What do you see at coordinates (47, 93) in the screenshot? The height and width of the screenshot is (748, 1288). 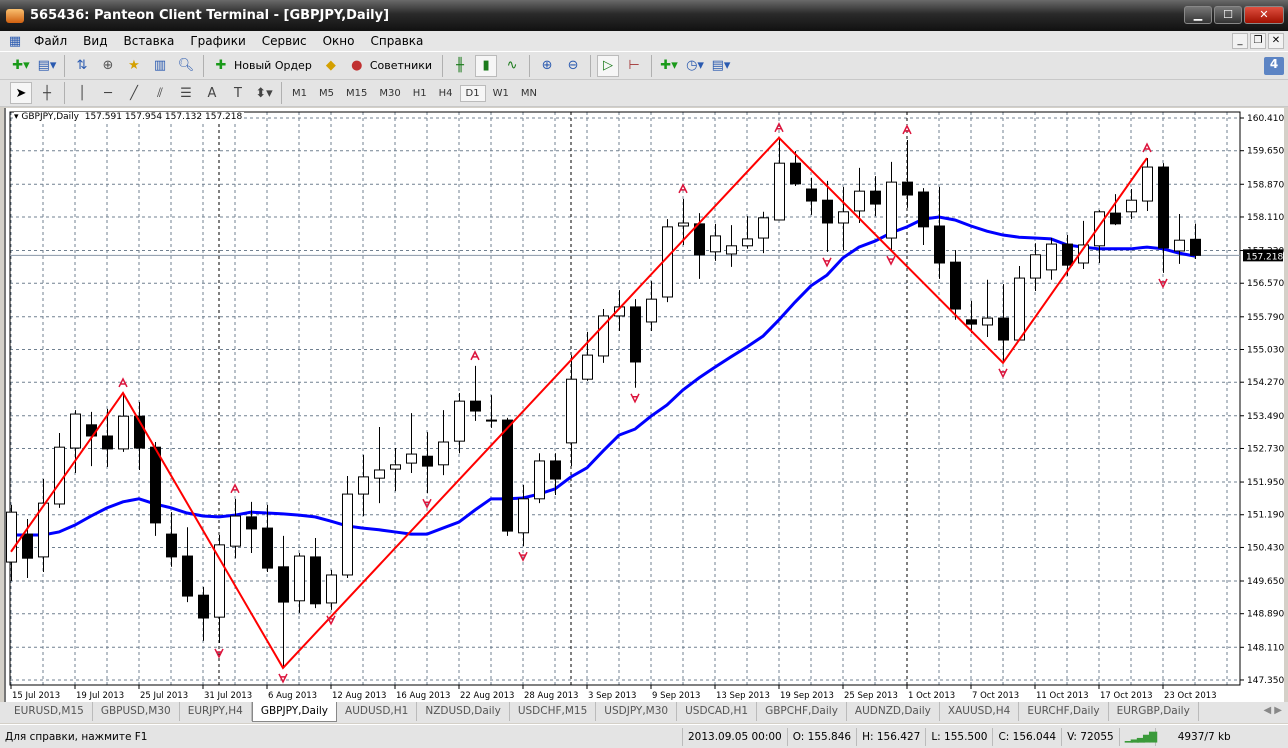 I see `crosshair-icon: ┼` at bounding box center [47, 93].